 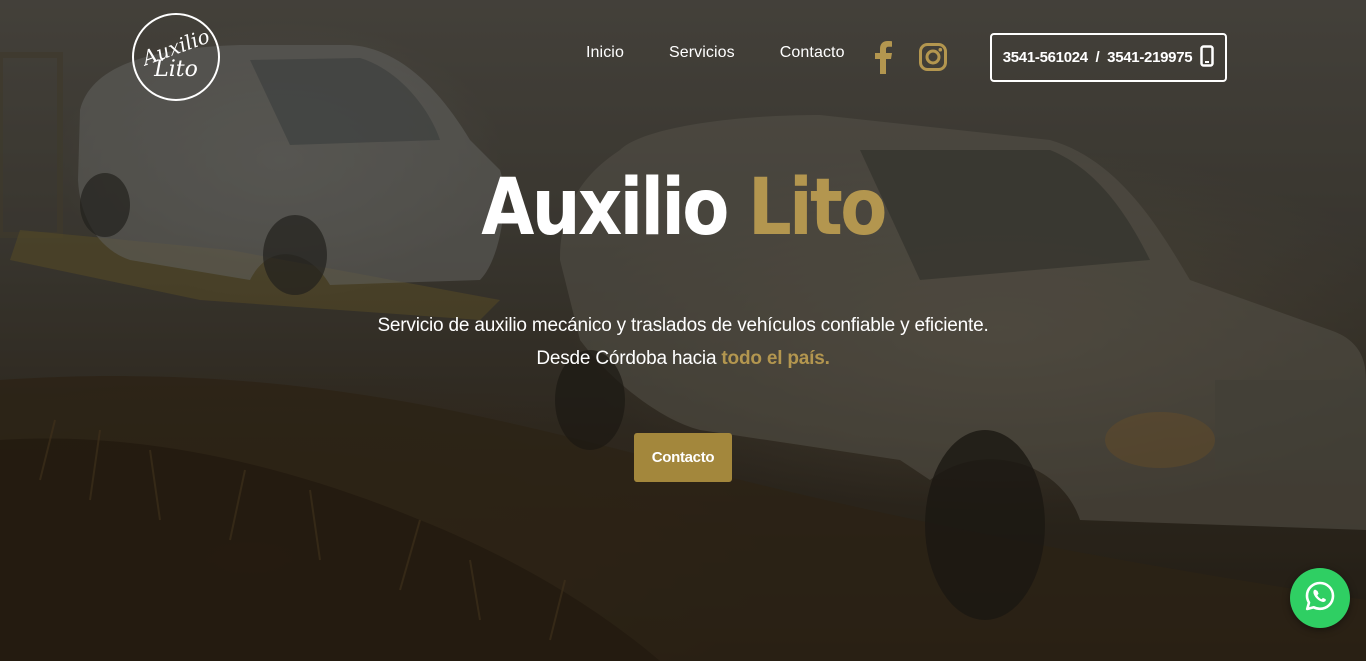 I want to click on contact-button: Contacto, so click(x=683, y=457).